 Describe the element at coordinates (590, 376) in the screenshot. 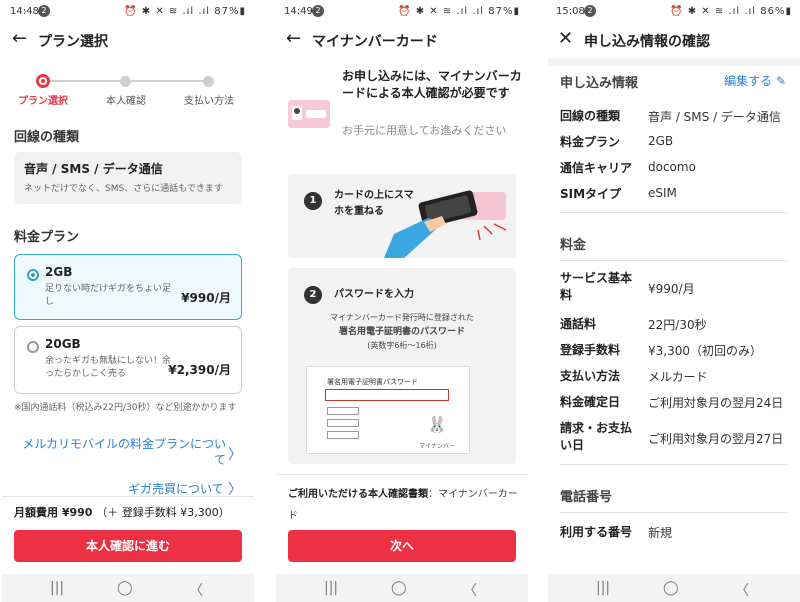

I see `fee-key: 支払い方法` at that location.